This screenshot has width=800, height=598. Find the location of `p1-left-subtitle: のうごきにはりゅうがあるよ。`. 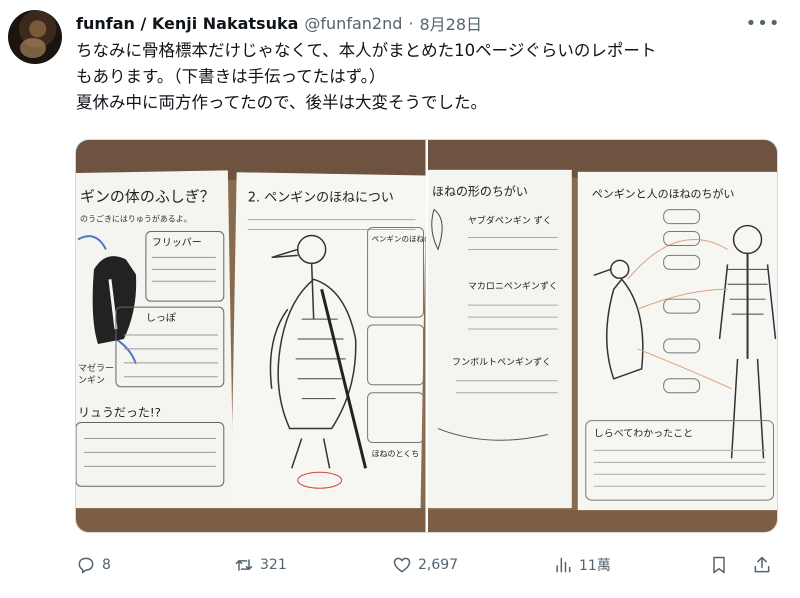

p1-left-subtitle: のうごきにはりゅうがあるよ。 is located at coordinates (136, 219).